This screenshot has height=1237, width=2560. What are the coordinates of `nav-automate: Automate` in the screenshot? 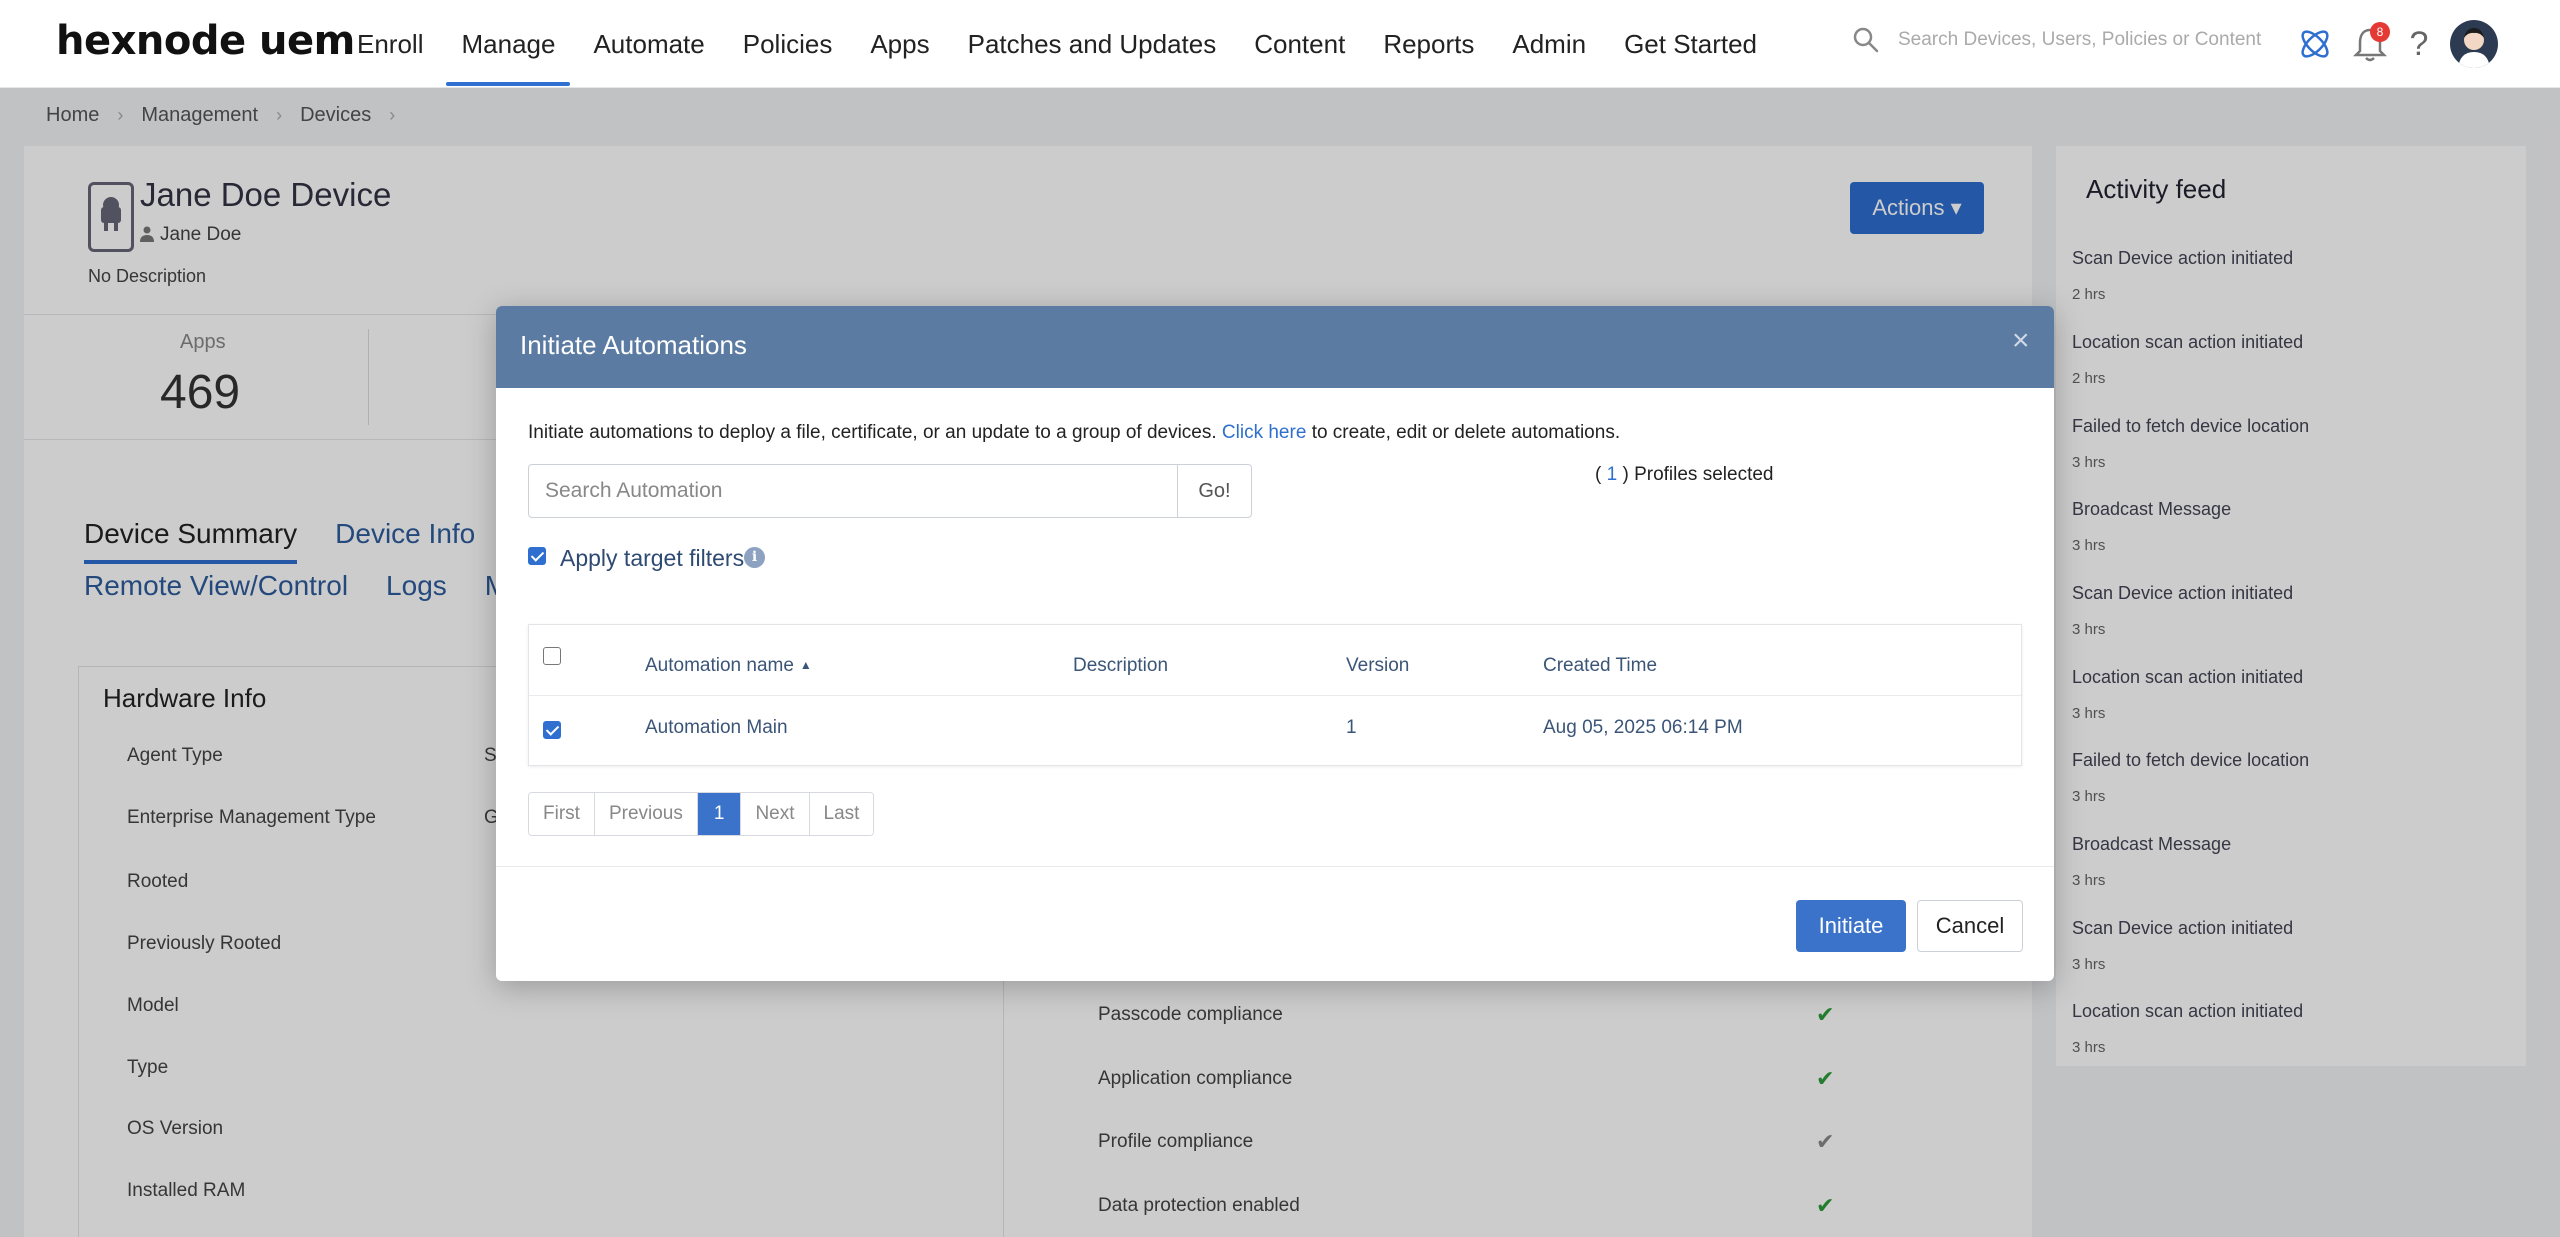 It's located at (648, 44).